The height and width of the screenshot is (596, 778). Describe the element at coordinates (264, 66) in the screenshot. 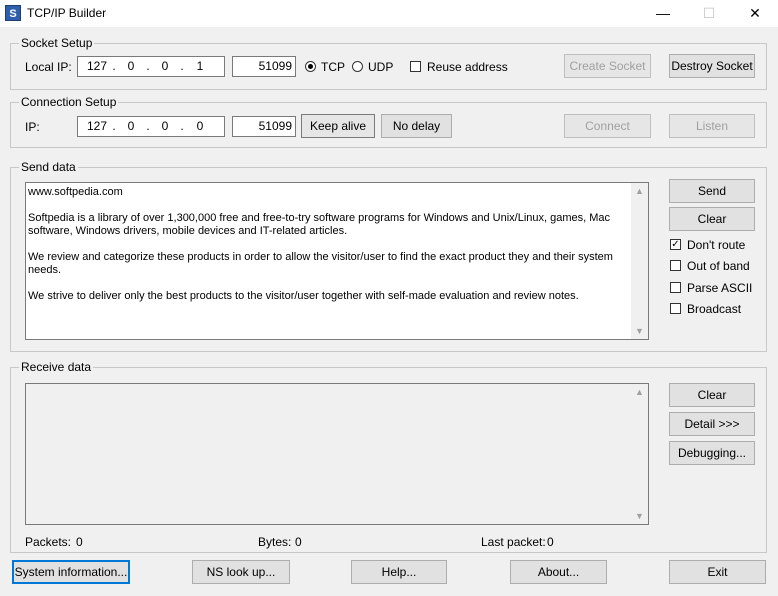

I see `local-port-input: 51099` at that location.